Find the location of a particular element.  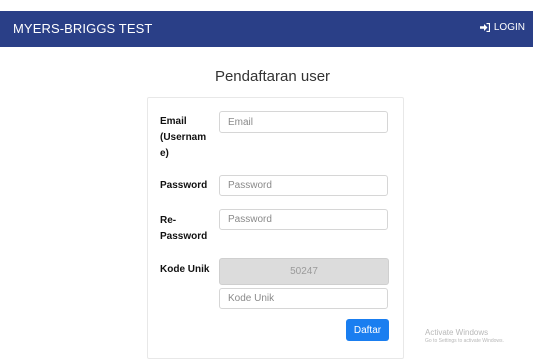

repassword-label-line-2: Password is located at coordinates (184, 236).